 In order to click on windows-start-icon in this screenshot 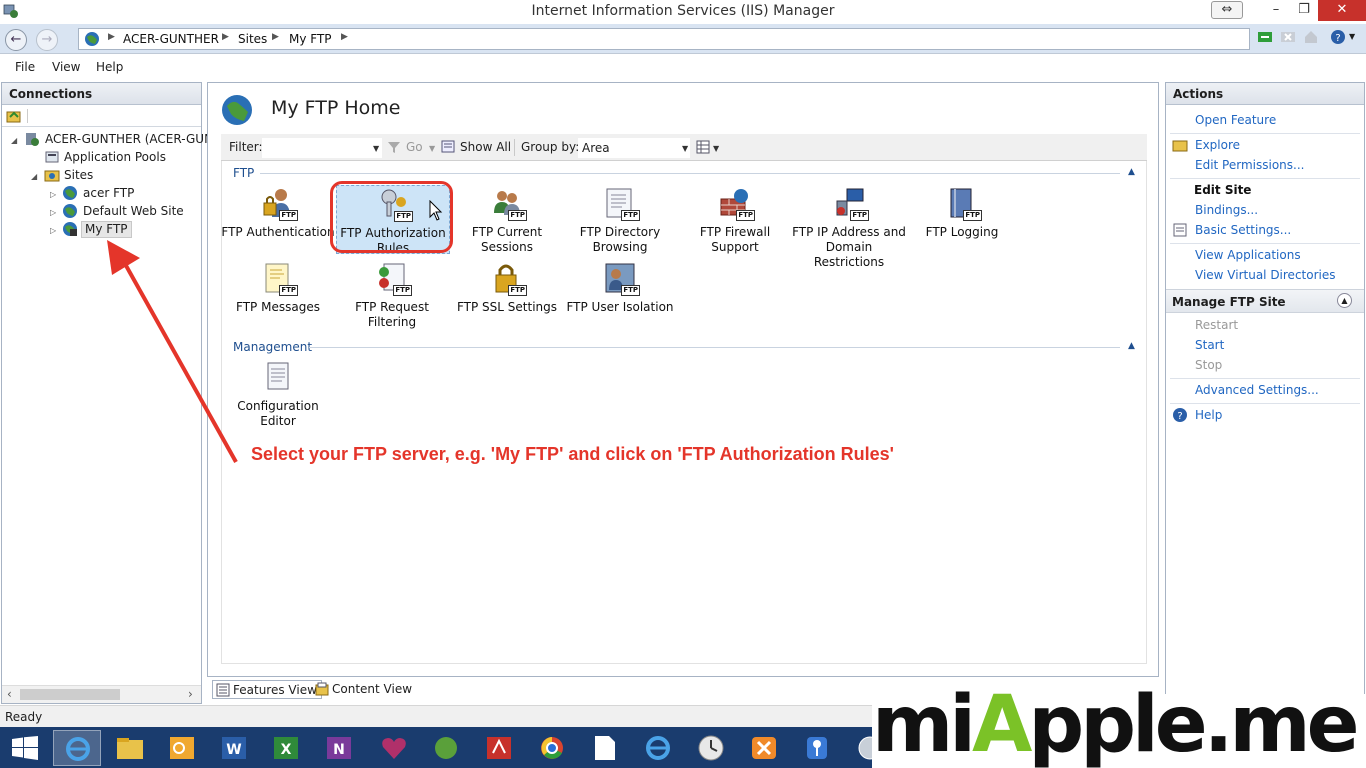, I will do `click(25, 748)`.